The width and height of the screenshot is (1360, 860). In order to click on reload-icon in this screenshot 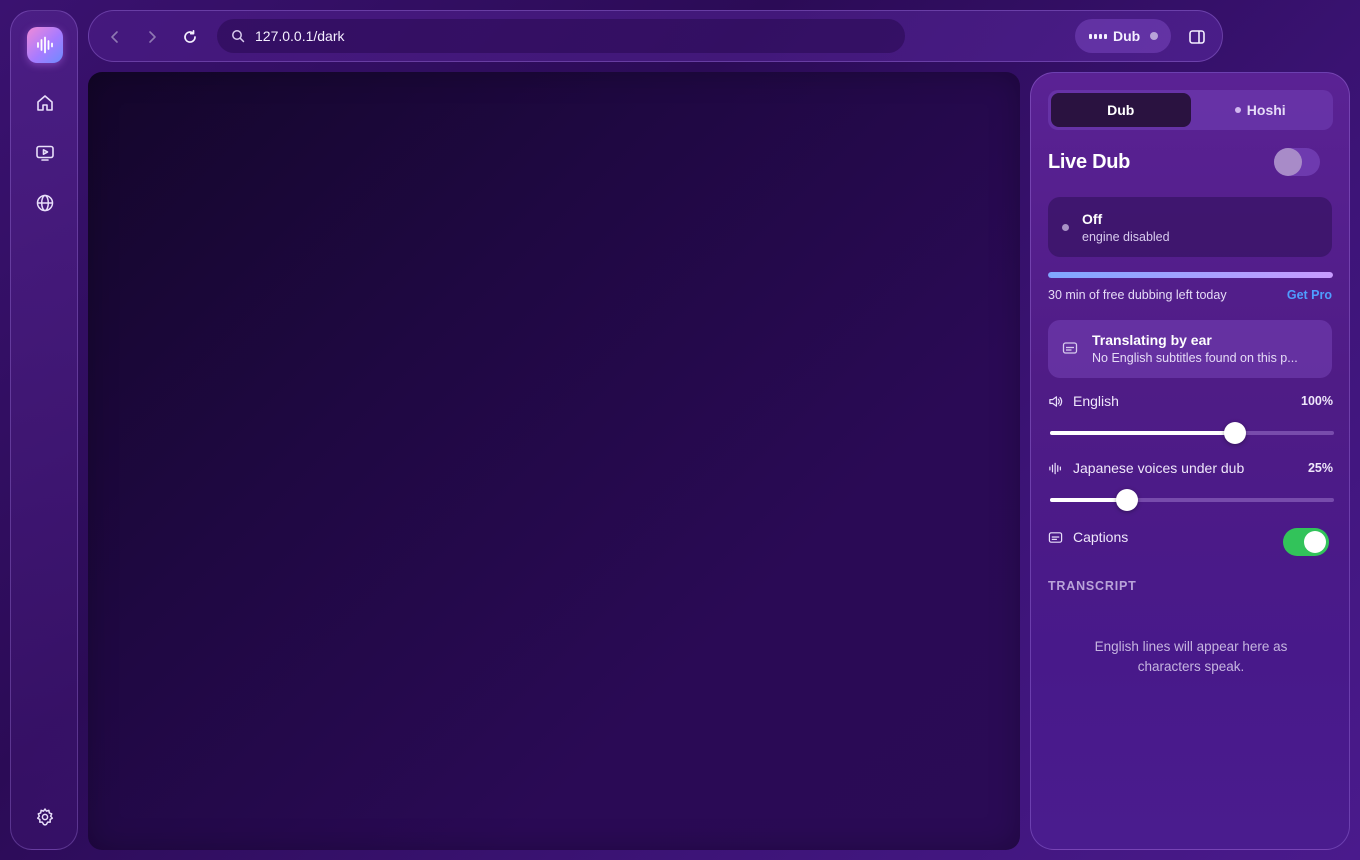, I will do `click(190, 36)`.